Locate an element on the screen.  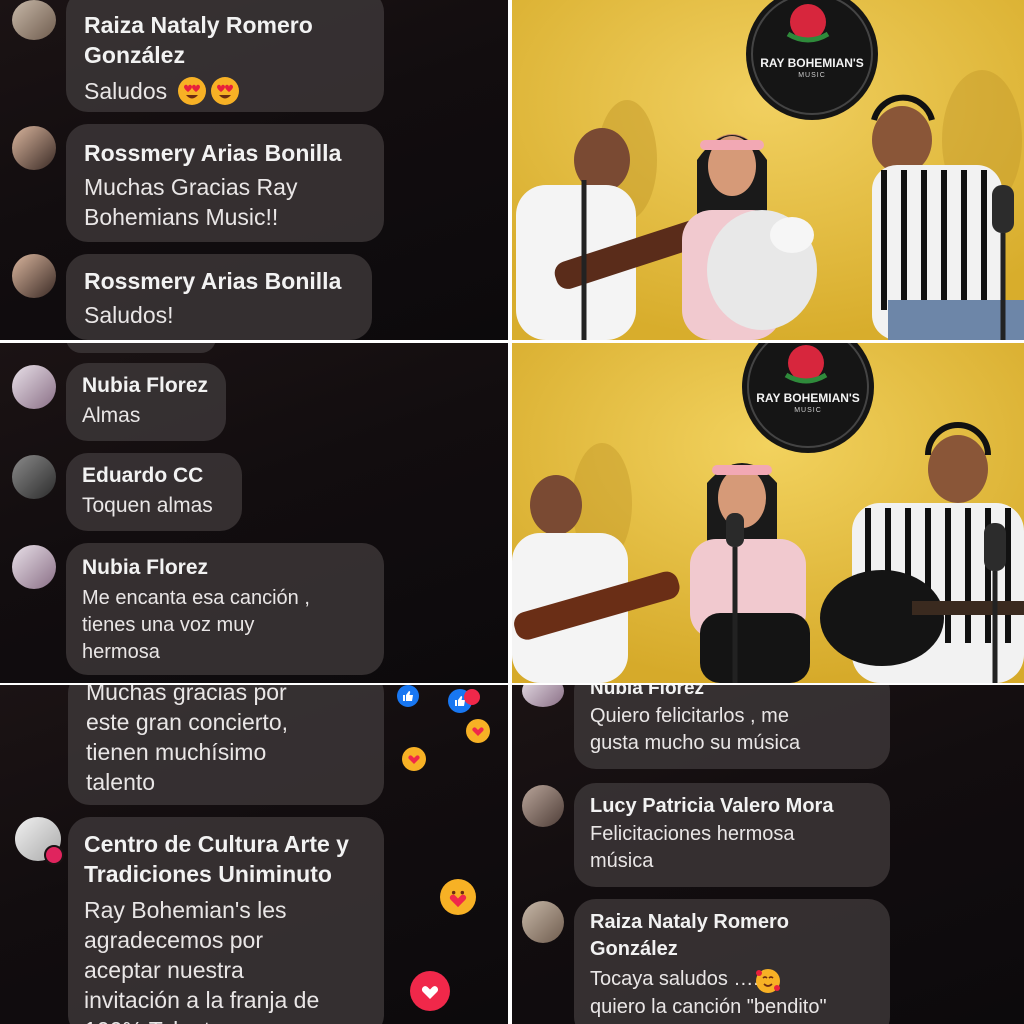
comment-text: Felicitaciones hermosa música is located at coordinates (692, 847).